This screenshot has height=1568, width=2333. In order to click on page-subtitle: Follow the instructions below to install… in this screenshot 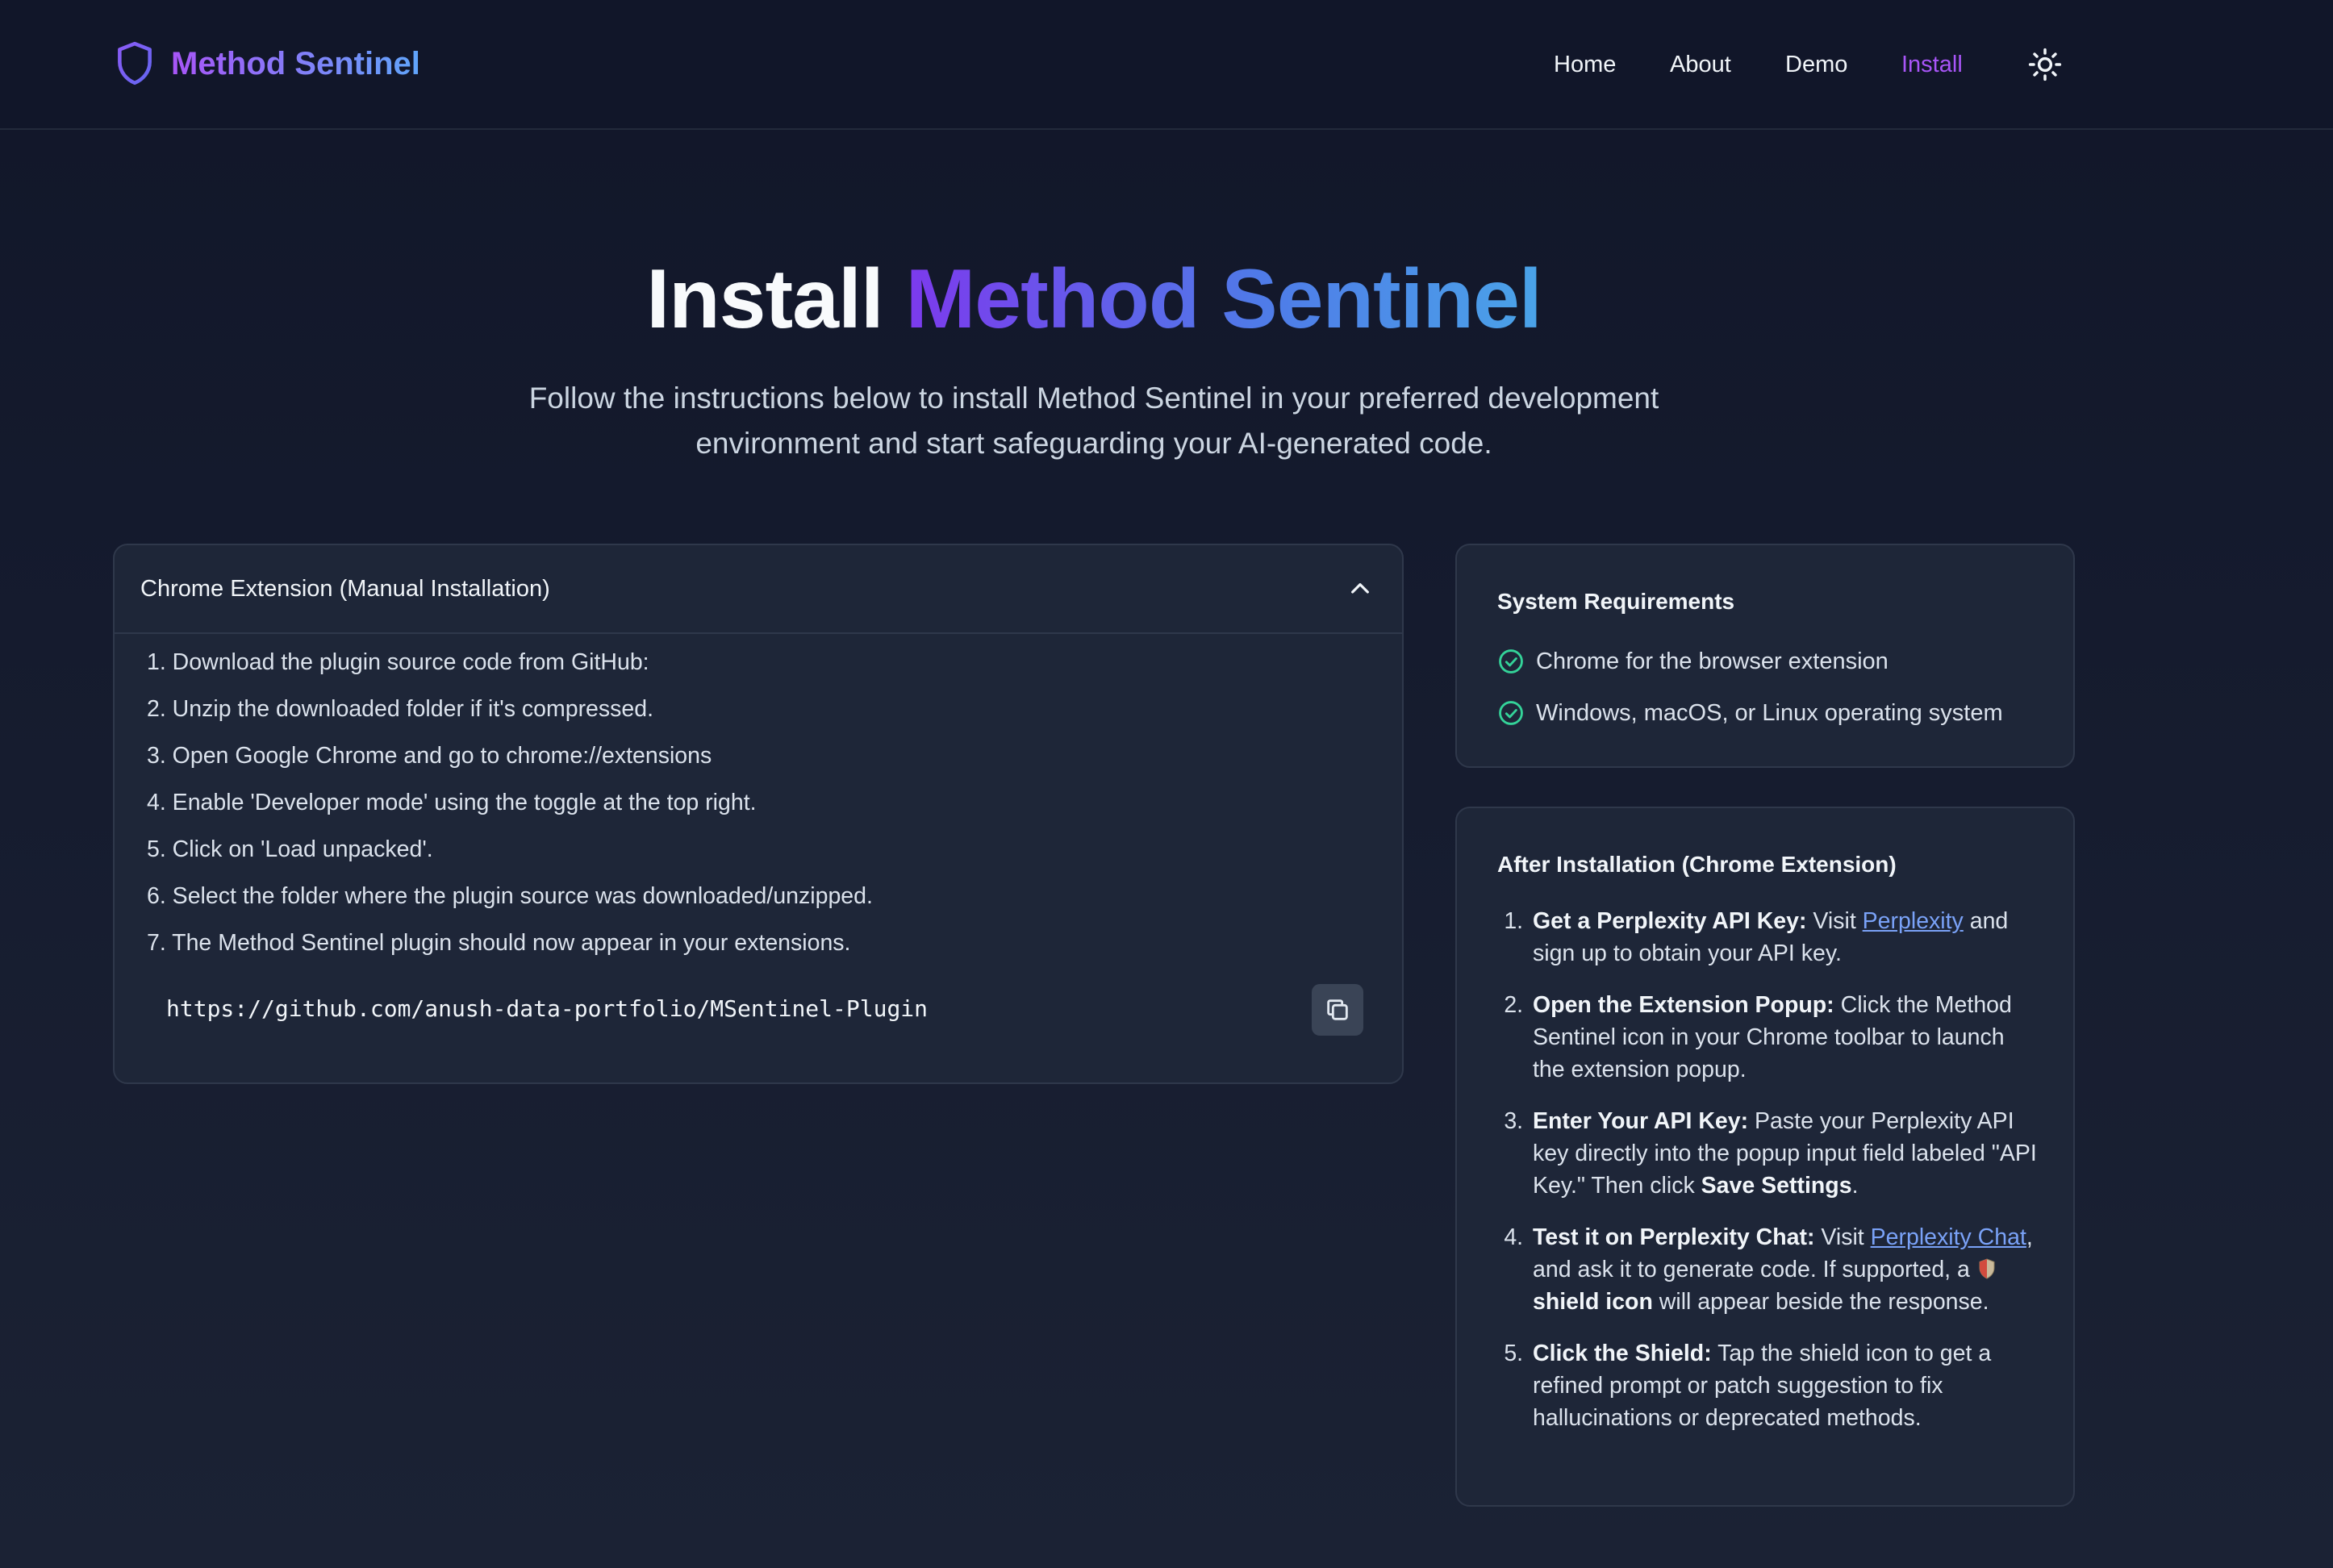, I will do `click(1094, 421)`.